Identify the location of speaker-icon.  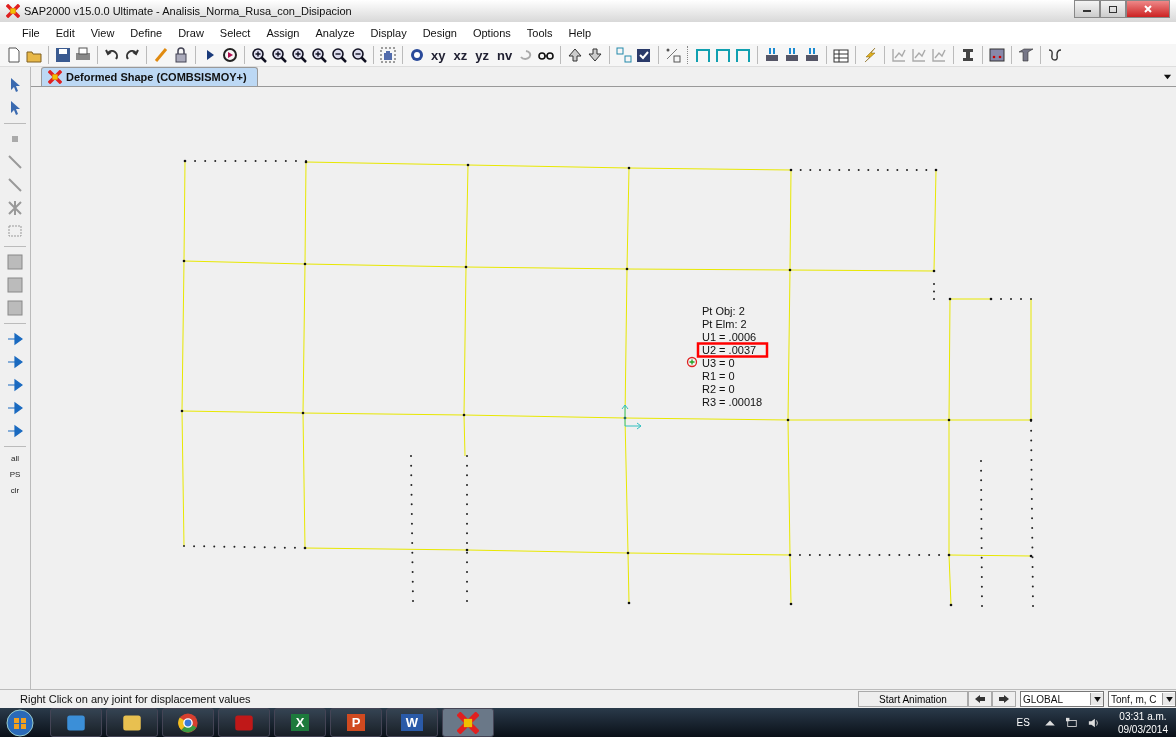
(1093, 722).